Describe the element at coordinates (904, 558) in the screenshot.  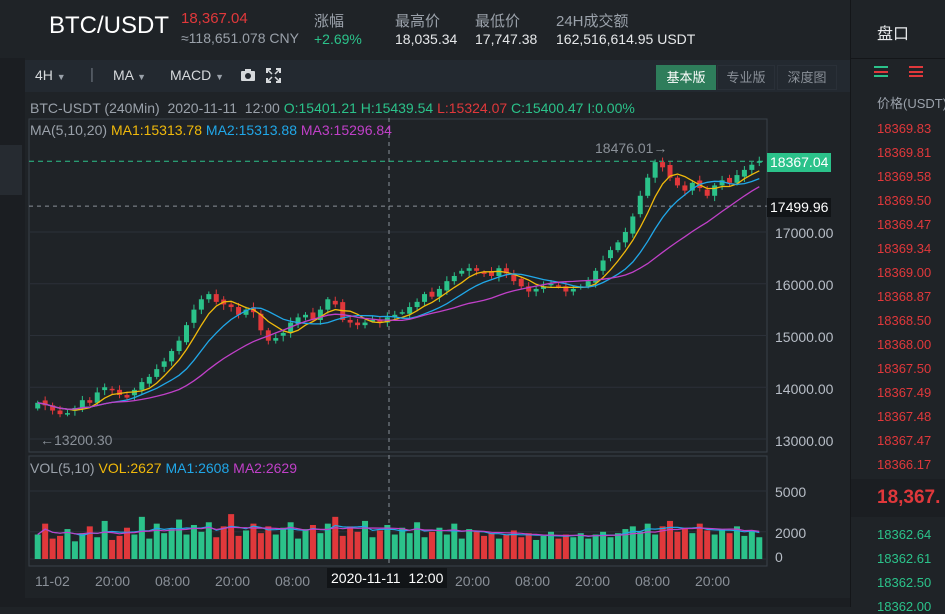
I see `bid-price: 18362.61` at that location.